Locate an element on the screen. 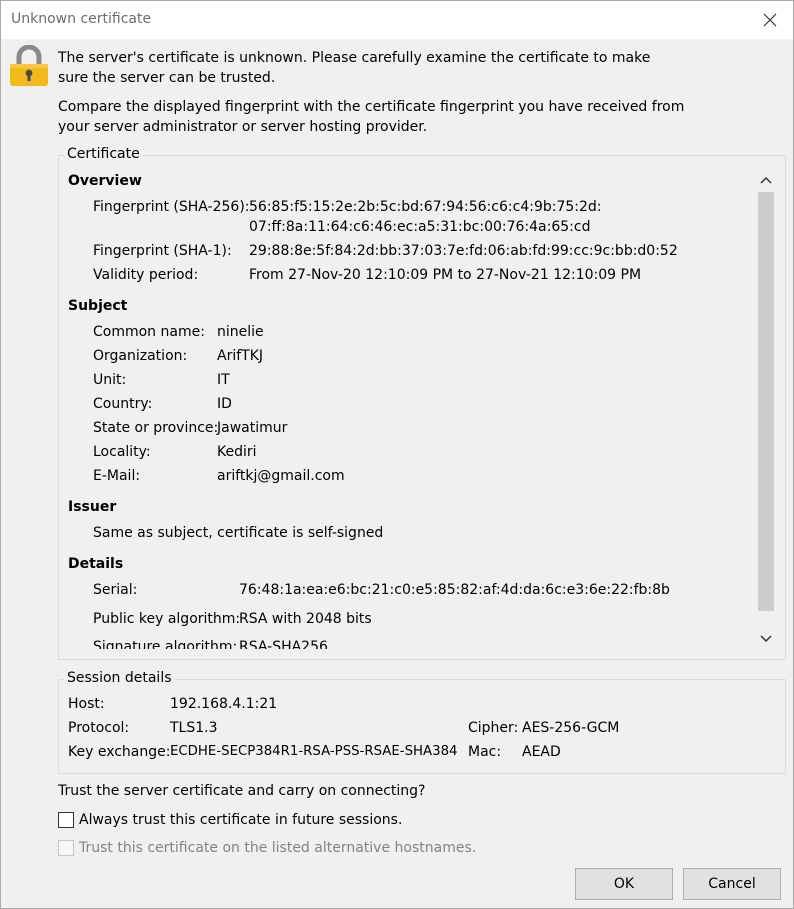  sha256-label: Fingerprint (SHA-256): is located at coordinates (171, 207).